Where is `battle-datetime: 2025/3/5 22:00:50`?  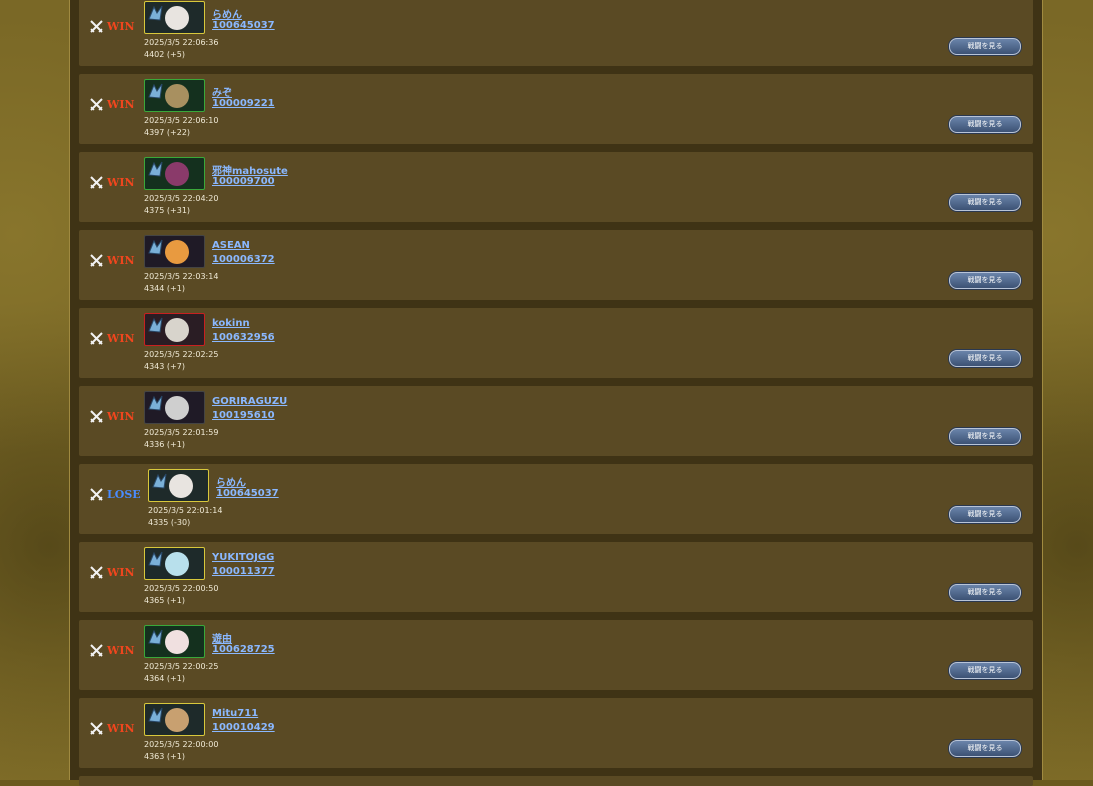
battle-datetime: 2025/3/5 22:00:50 is located at coordinates (181, 588).